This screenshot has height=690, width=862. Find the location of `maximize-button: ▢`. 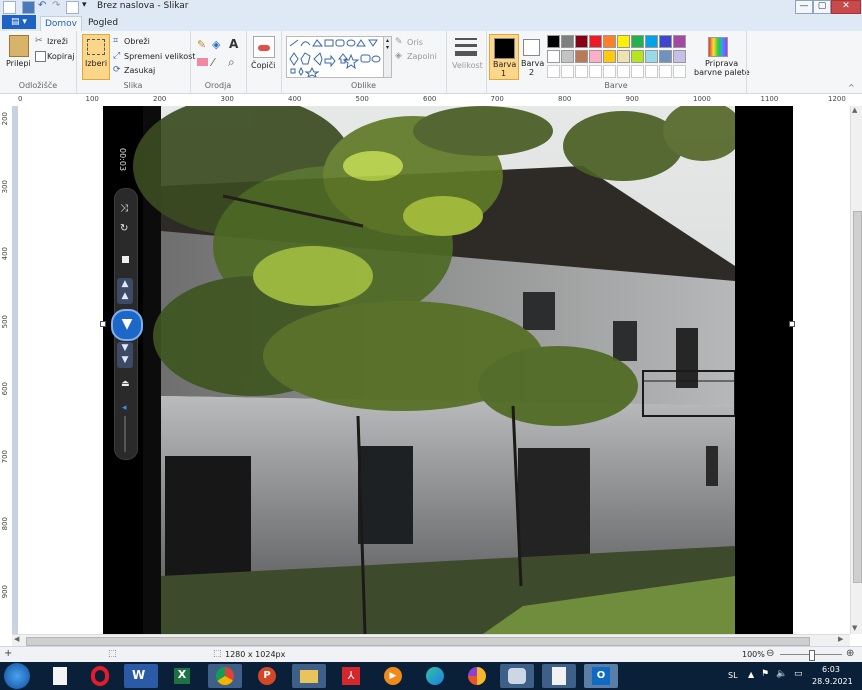

maximize-button: ▢ is located at coordinates (822, 7).